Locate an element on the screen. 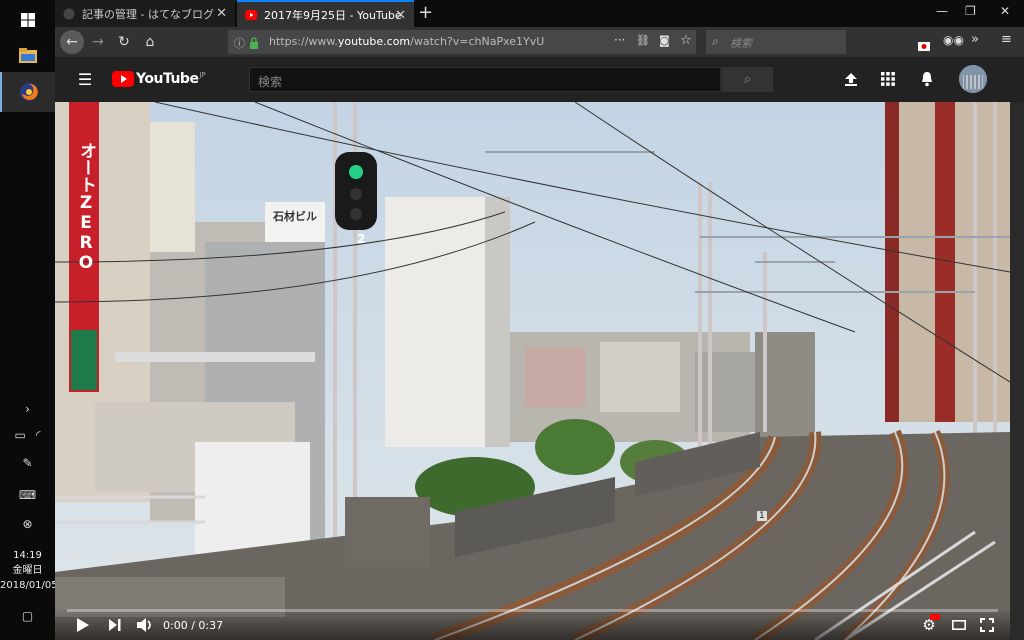 This screenshot has width=1024, height=640. battery-icon: ▭ is located at coordinates (20, 435).